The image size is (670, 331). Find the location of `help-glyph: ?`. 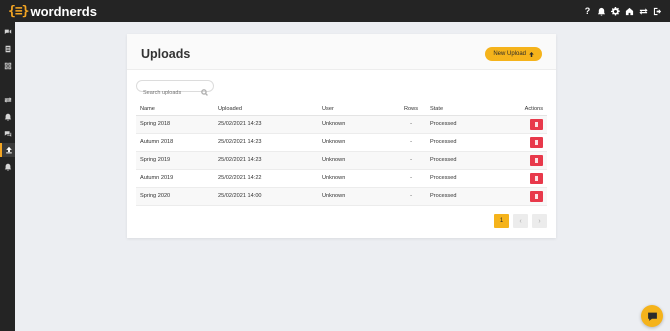

help-glyph: ? is located at coordinates (587, 10).